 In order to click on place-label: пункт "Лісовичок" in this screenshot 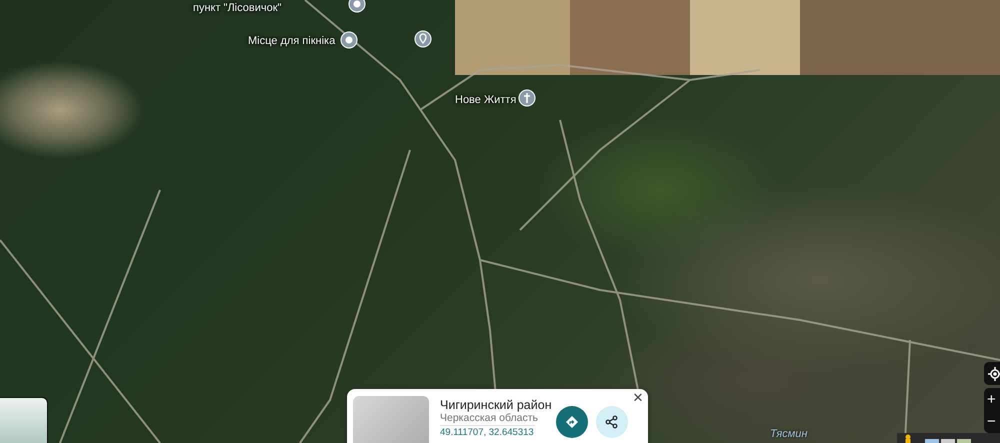, I will do `click(237, 8)`.